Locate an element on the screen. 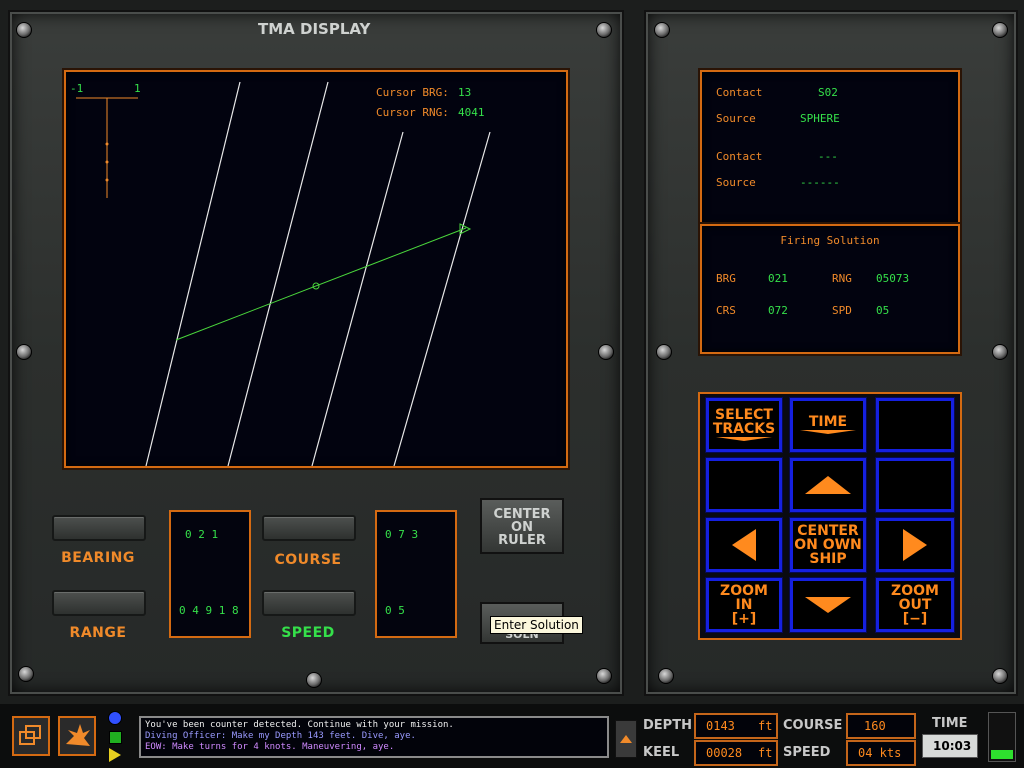 The height and width of the screenshot is (768, 1024). source1-value: SPHERE is located at coordinates (820, 118).